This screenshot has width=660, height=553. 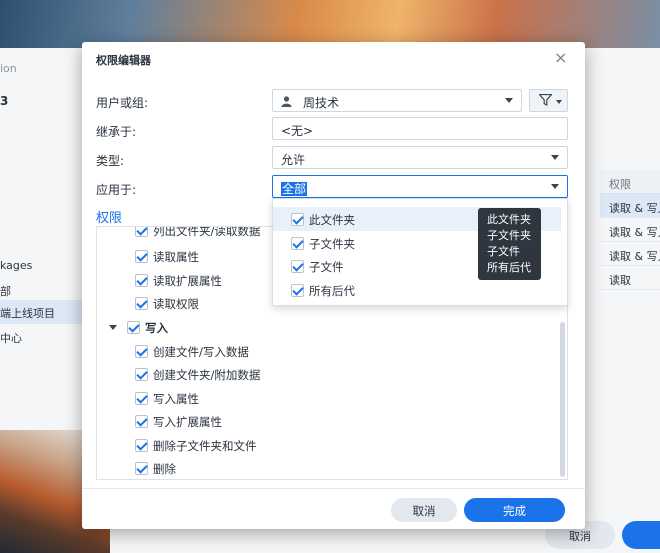 I want to click on sidebar-item-packages: kages, so click(x=16, y=265).